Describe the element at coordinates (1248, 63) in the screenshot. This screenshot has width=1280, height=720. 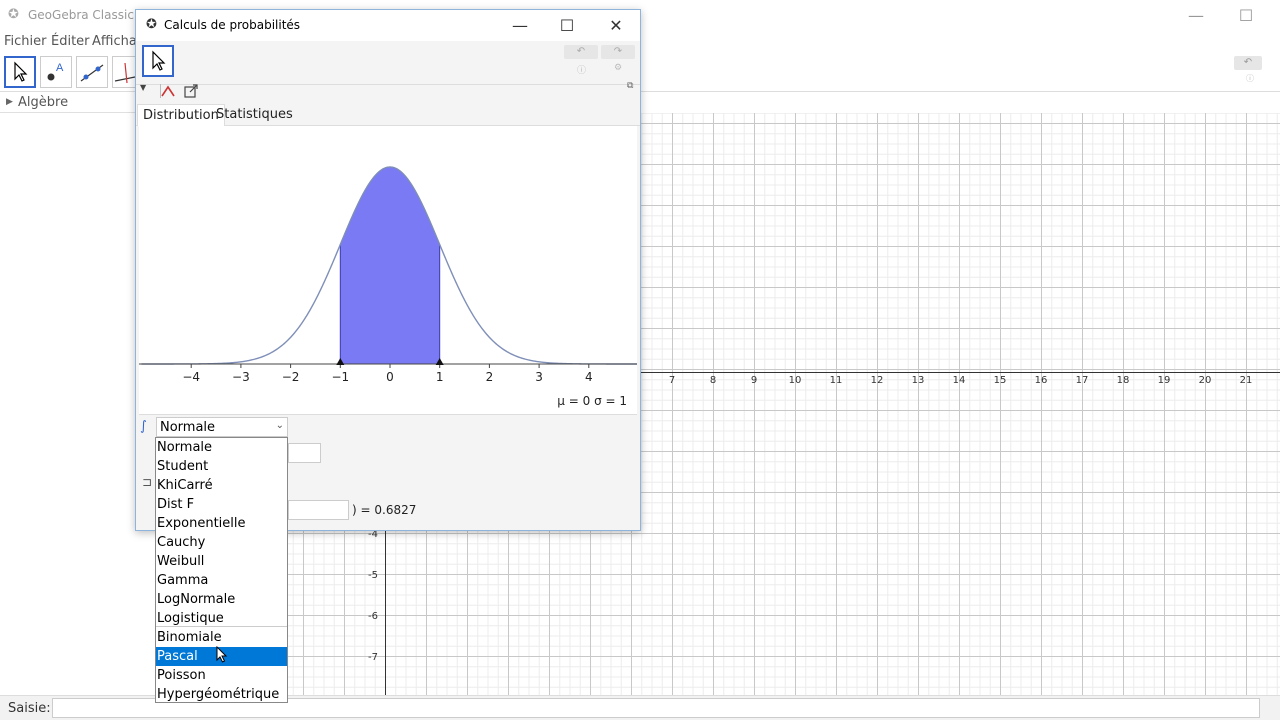
I see `undo-button-main: ↶` at that location.